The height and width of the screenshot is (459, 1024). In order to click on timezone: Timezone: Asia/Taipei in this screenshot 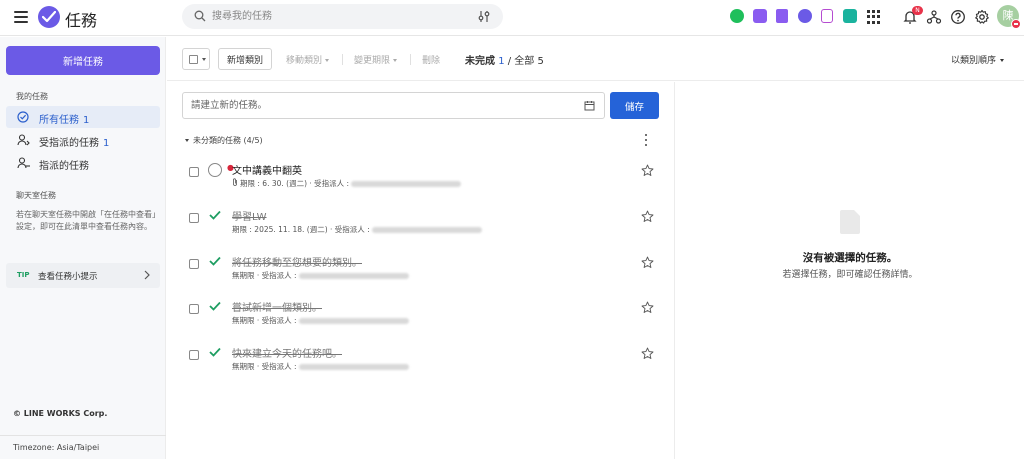, I will do `click(56, 447)`.